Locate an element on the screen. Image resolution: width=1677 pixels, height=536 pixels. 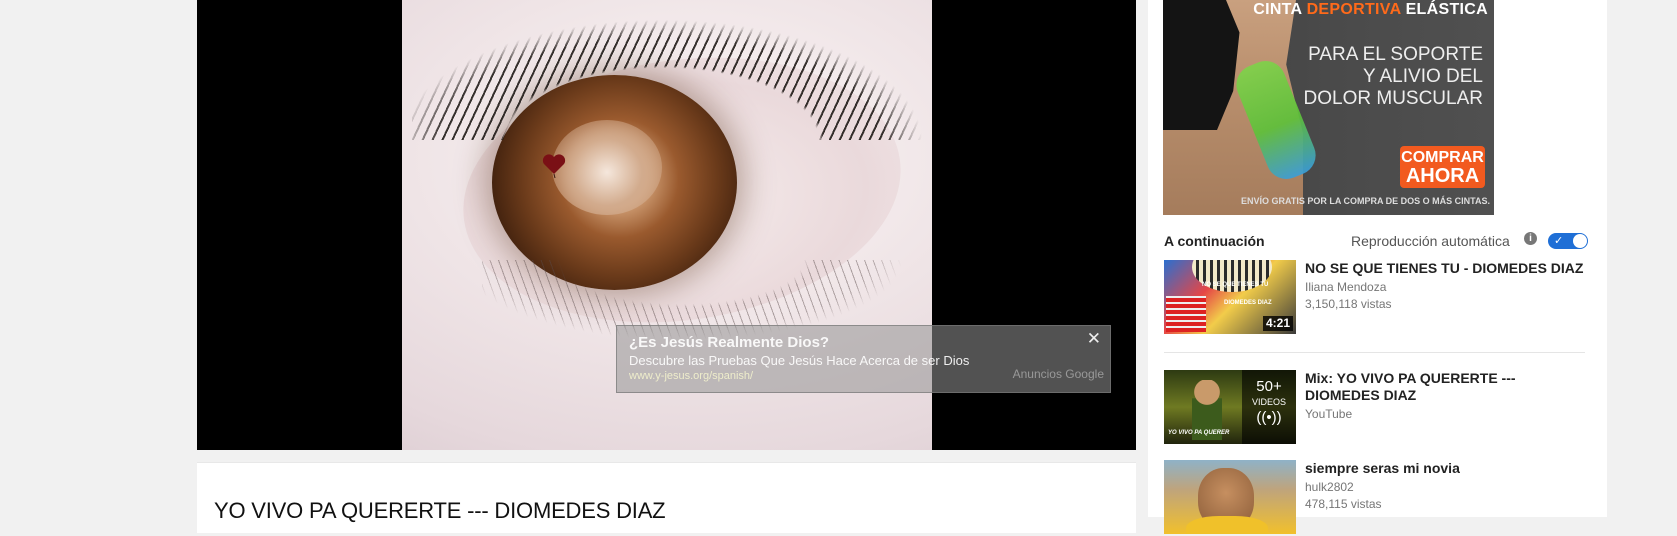
recommendation-channel: YouTube is located at coordinates (1329, 414).